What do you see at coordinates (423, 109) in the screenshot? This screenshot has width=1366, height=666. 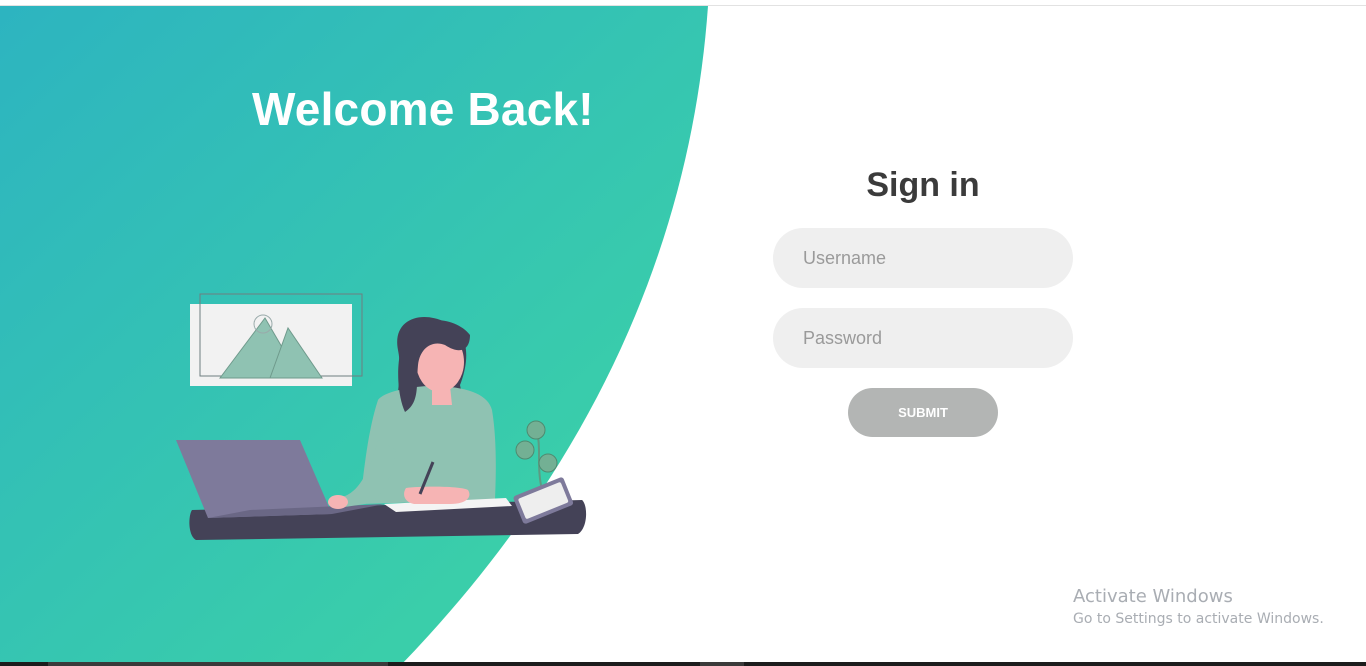 I see `welcome-heading: Welcome Back!` at bounding box center [423, 109].